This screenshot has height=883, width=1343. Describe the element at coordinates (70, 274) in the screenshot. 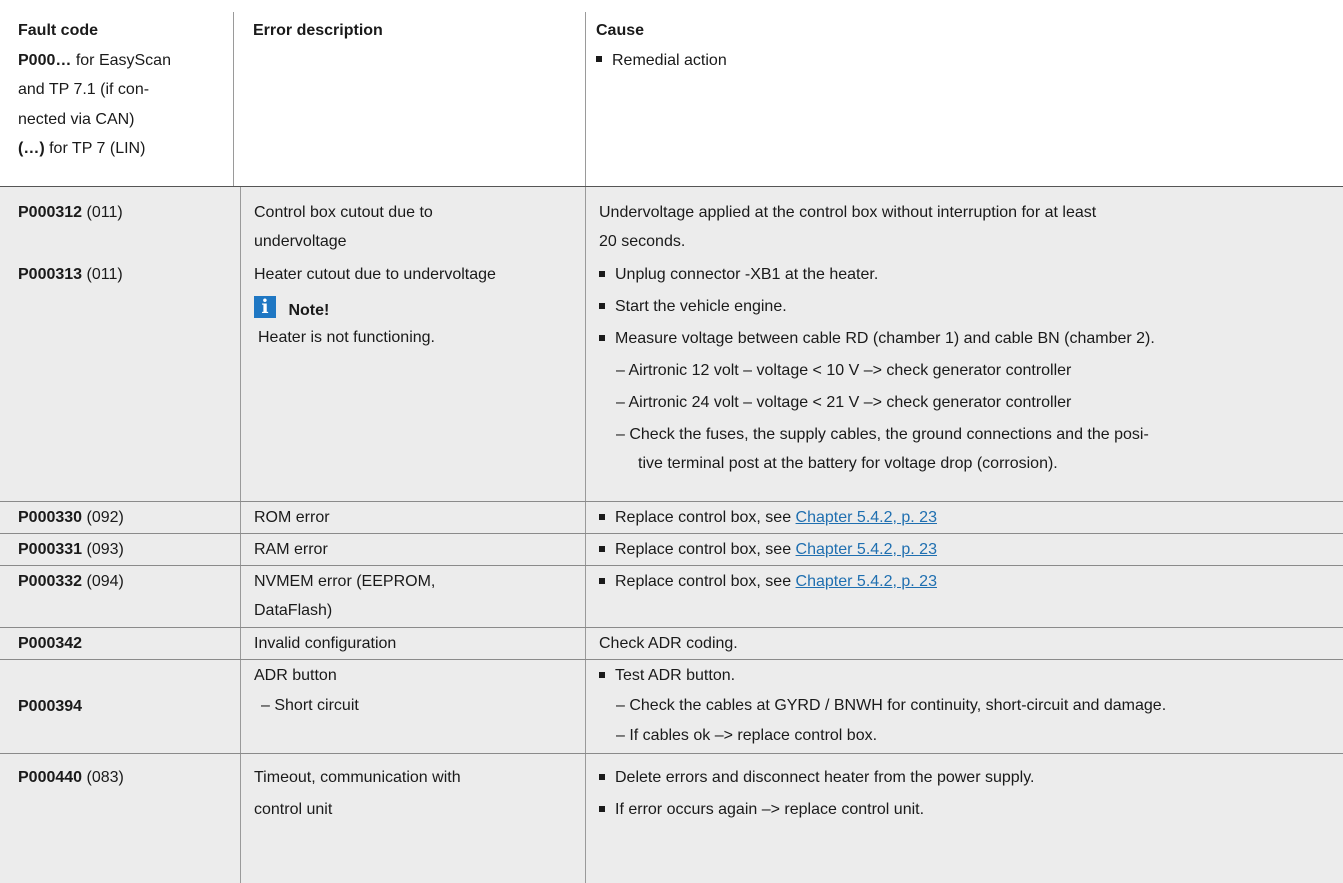

I see `fault-code: P000313 (011)` at that location.